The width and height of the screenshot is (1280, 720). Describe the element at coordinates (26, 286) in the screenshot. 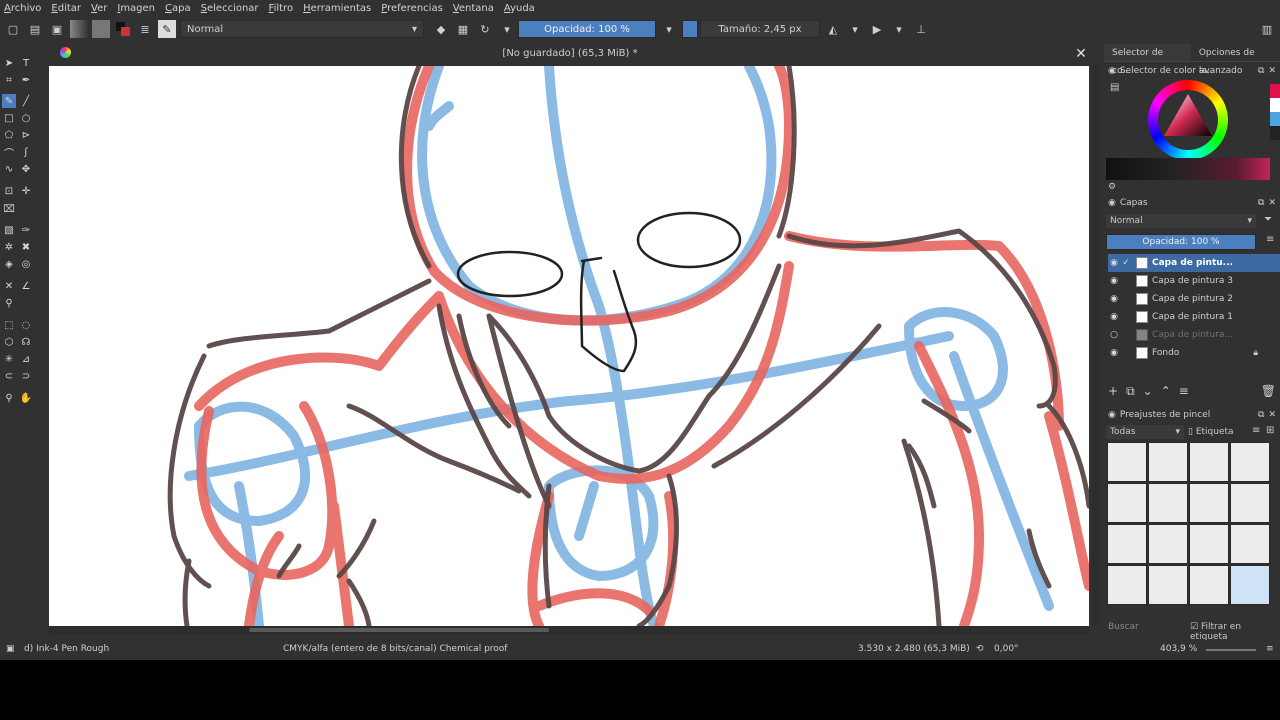

I see `measure-tool-icon: ∠` at that location.